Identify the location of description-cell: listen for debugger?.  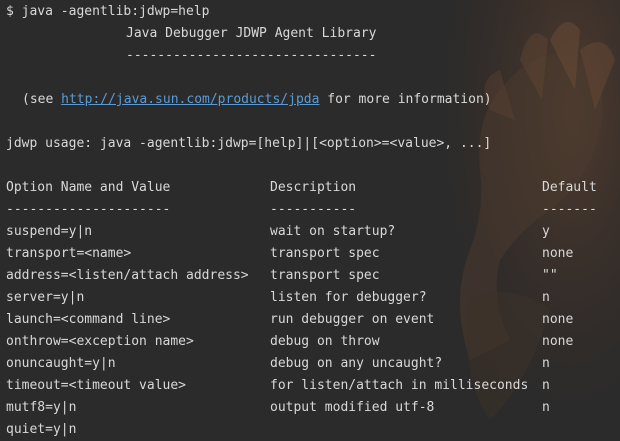
(348, 297).